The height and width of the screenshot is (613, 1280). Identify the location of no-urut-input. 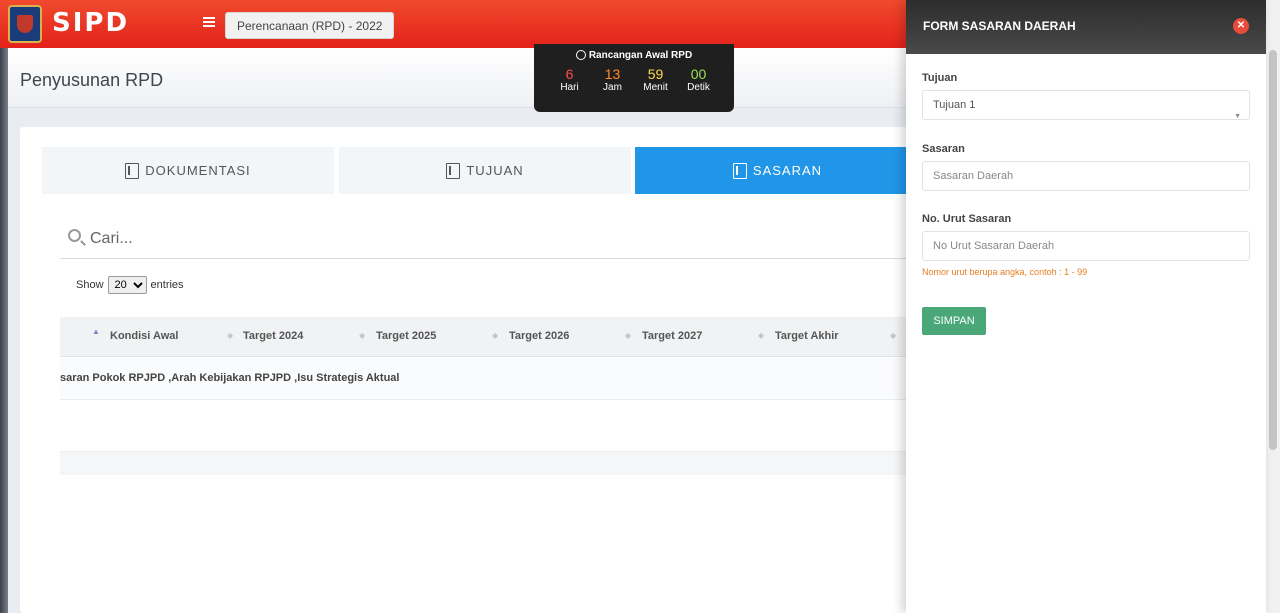
(1086, 246).